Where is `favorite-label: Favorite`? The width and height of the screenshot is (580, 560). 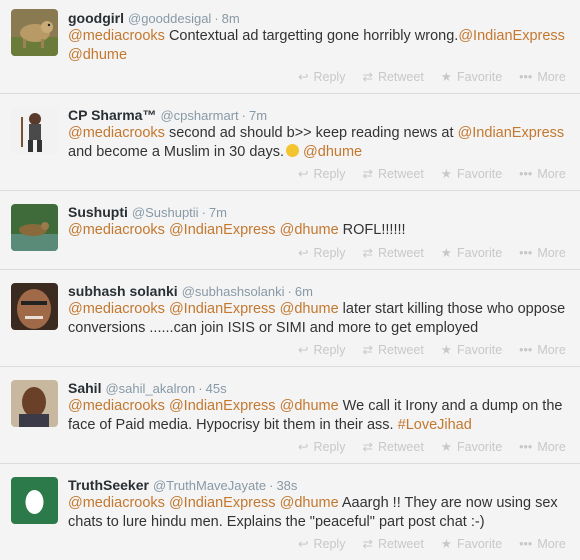 favorite-label: Favorite is located at coordinates (480, 174).